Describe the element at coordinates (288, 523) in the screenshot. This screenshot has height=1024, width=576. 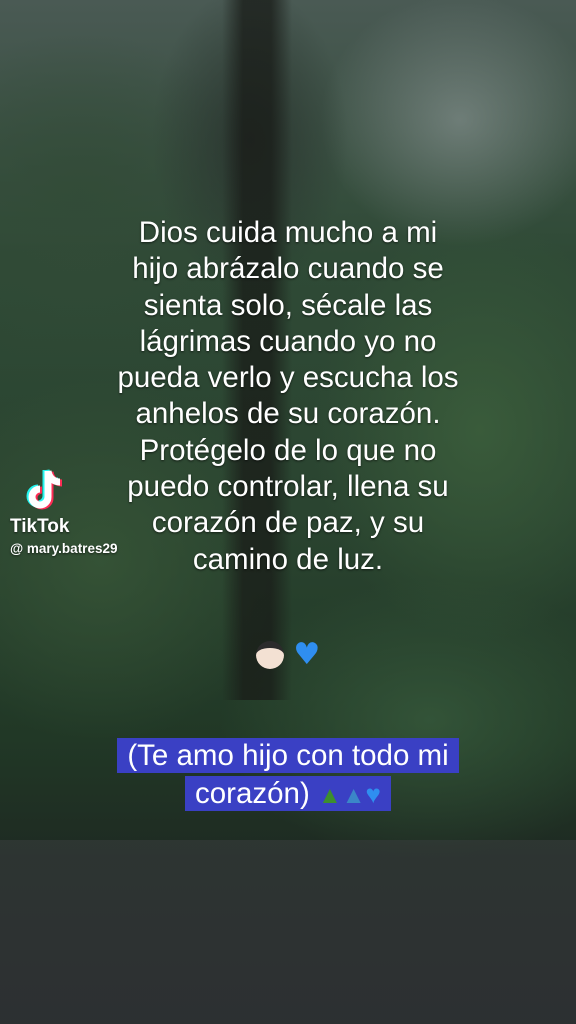
I see `message-line: corazón de paz, y su` at that location.